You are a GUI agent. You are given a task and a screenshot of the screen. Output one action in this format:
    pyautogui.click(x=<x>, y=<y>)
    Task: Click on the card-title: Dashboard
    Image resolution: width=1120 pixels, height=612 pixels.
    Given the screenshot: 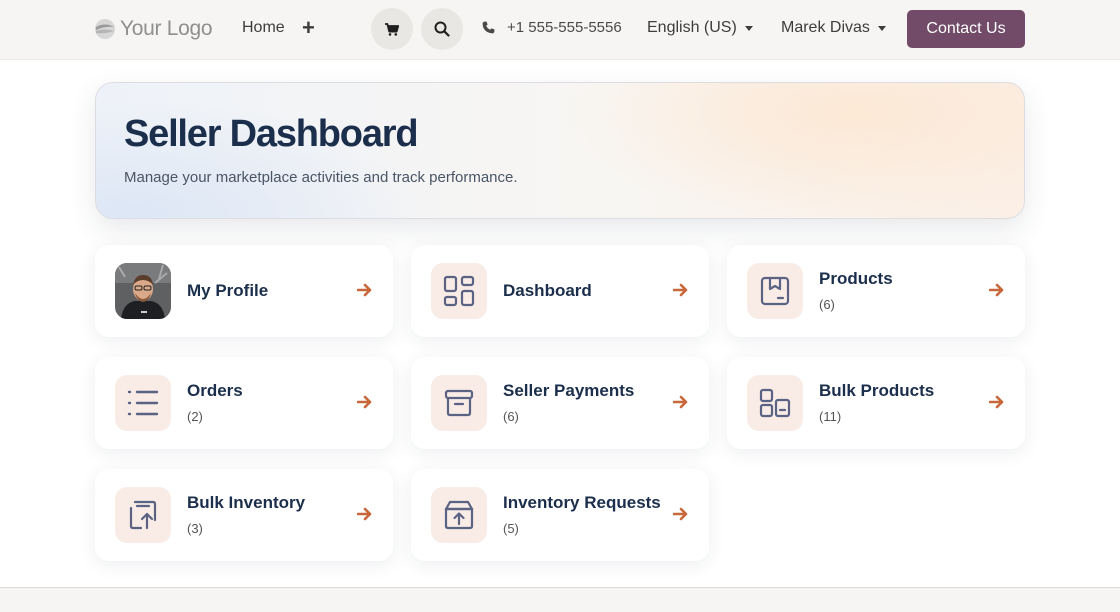 What is the action you would take?
    pyautogui.click(x=547, y=290)
    